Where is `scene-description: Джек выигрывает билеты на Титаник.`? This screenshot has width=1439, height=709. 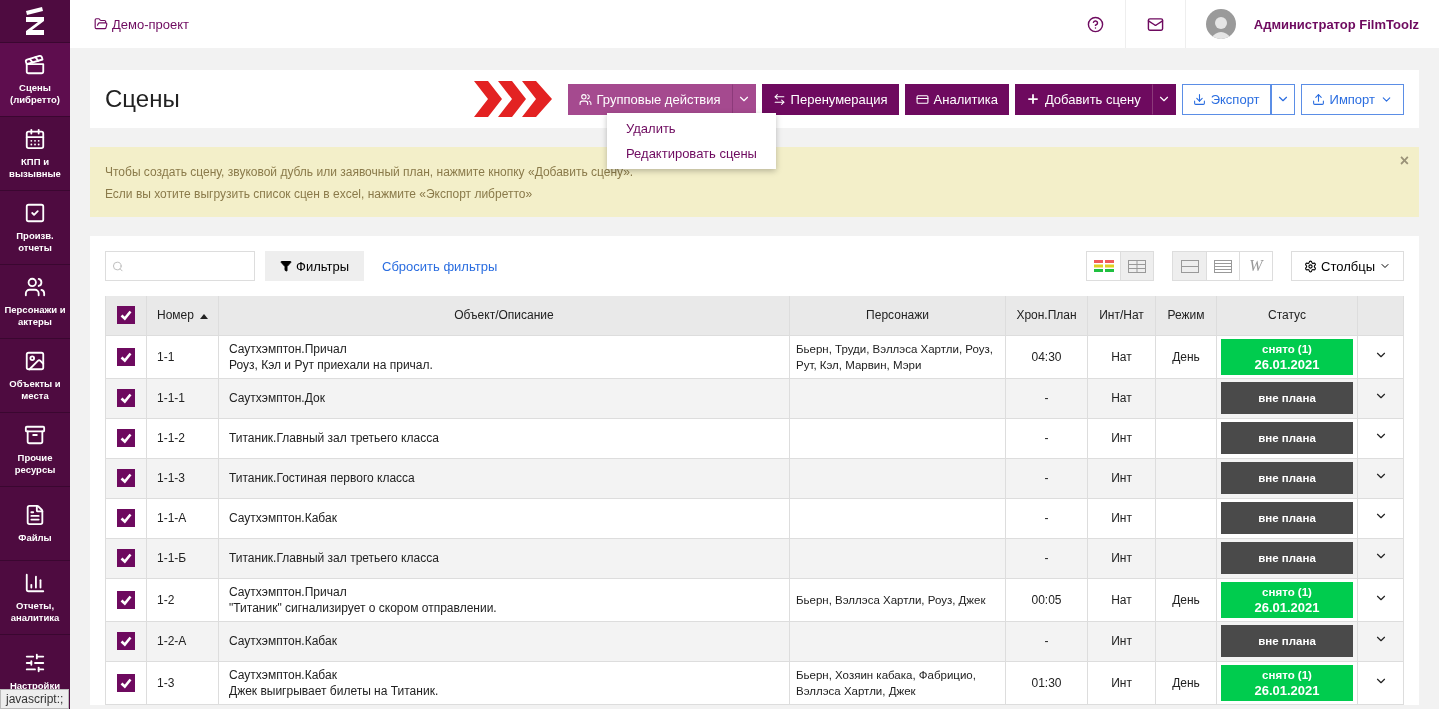 scene-description: Джек выигрывает билеты на Титаник. is located at coordinates (334, 690).